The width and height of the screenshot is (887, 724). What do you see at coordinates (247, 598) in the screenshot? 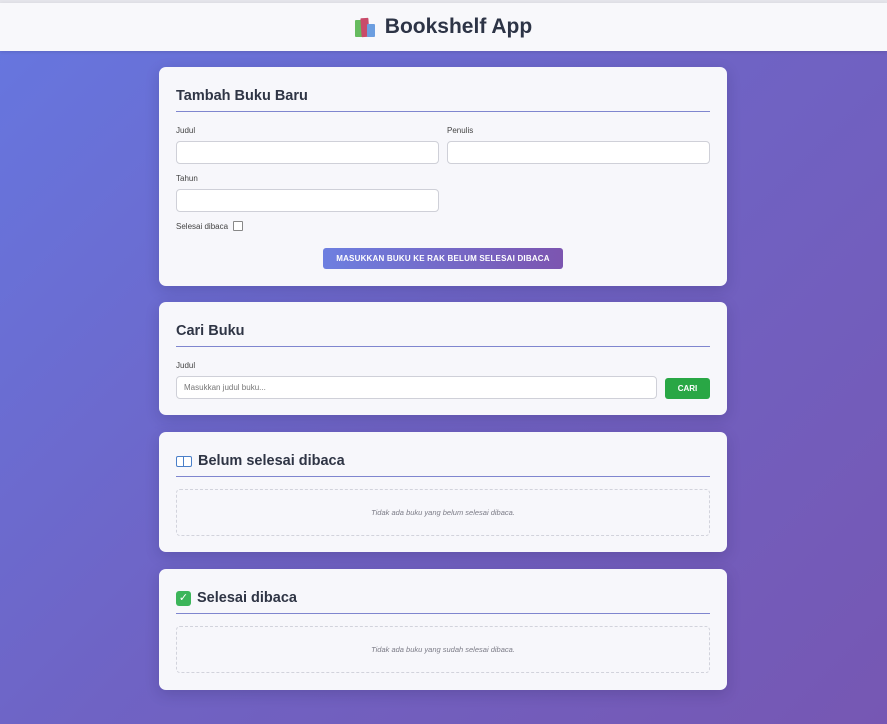
I see `complete-shelf-title: Selesai dibaca` at bounding box center [247, 598].